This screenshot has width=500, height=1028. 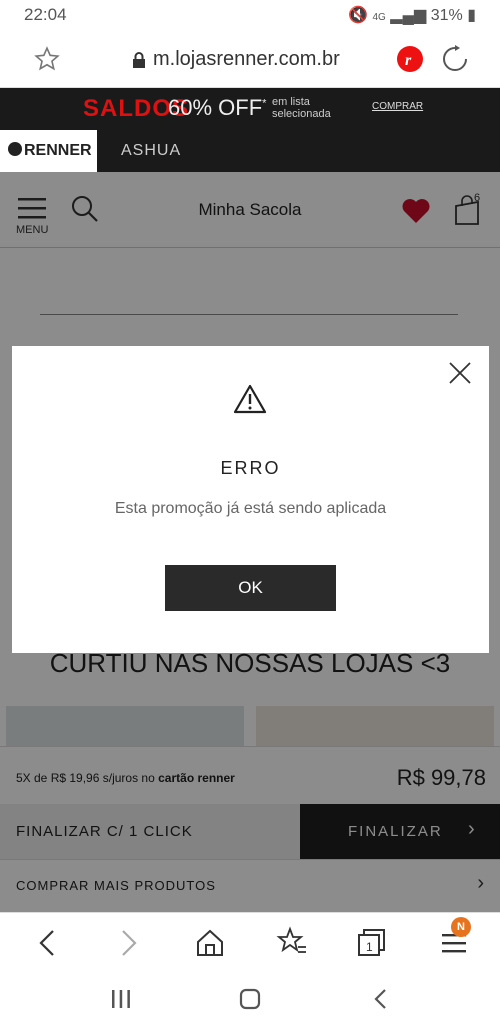 What do you see at coordinates (121, 999) in the screenshot?
I see `recent-apps-icon` at bounding box center [121, 999].